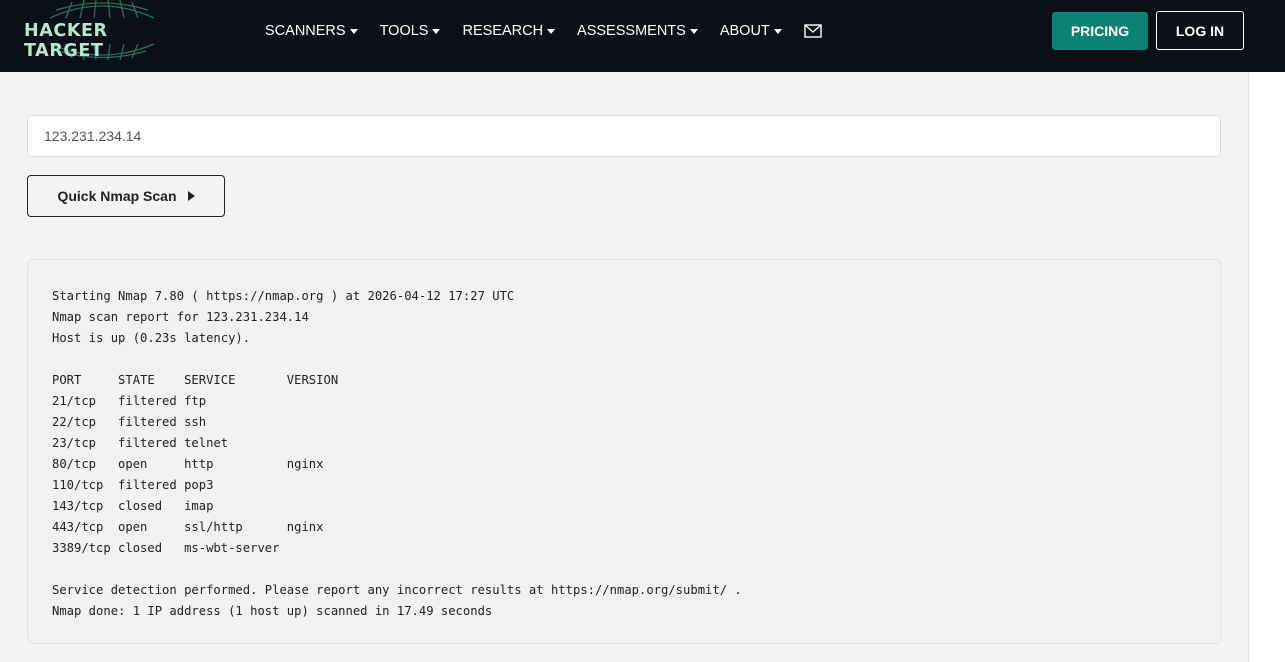 This screenshot has height=662, width=1285. I want to click on hacker-target-logo: HACKER TARGET, so click(102, 30).